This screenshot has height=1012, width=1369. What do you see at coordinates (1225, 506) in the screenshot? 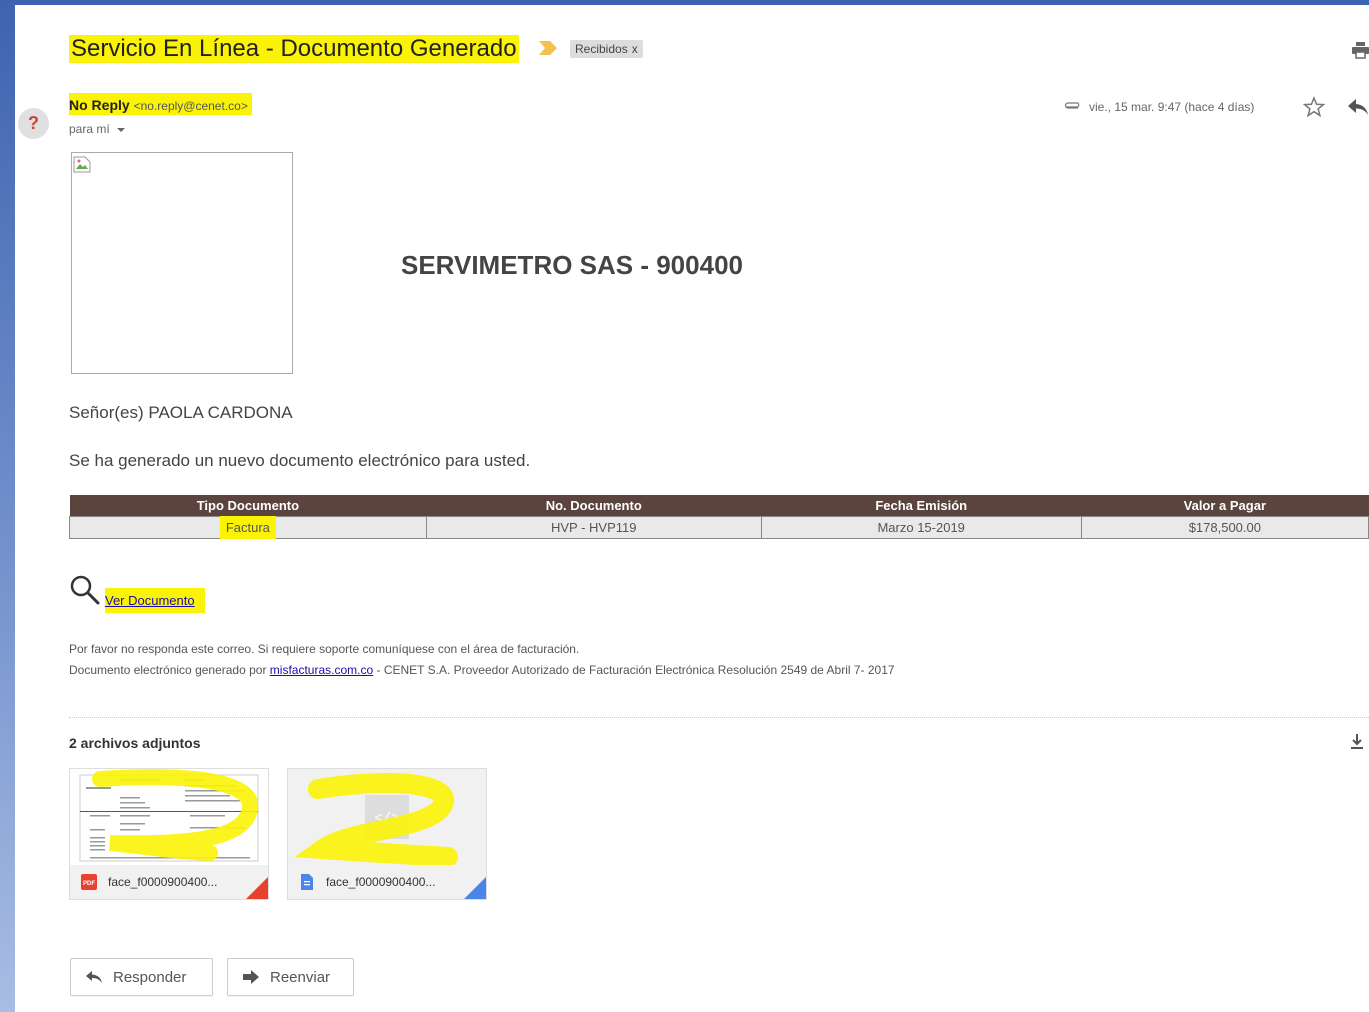
I see `header-valor: Valor a Pagar` at bounding box center [1225, 506].